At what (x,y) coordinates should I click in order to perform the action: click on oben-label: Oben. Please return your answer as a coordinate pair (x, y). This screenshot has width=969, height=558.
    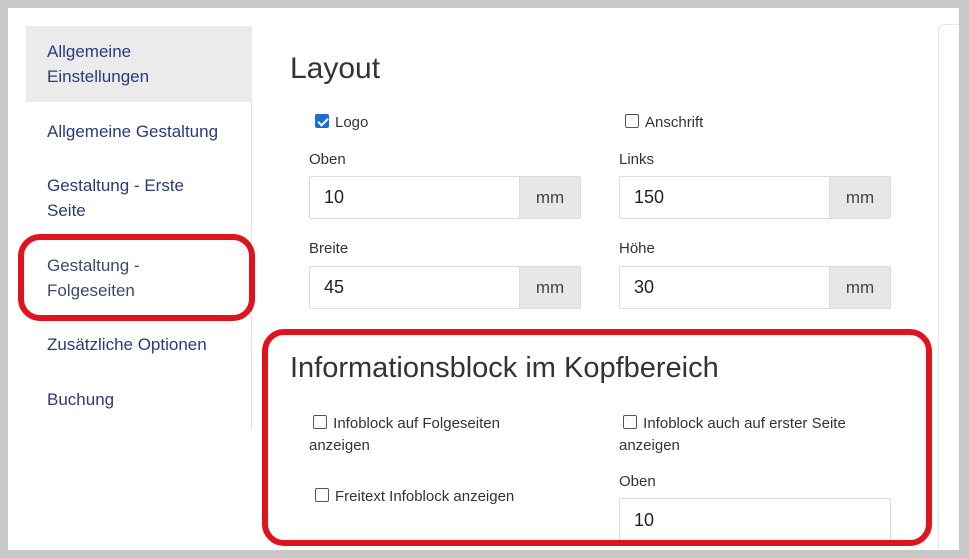
    Looking at the image, I should click on (327, 159).